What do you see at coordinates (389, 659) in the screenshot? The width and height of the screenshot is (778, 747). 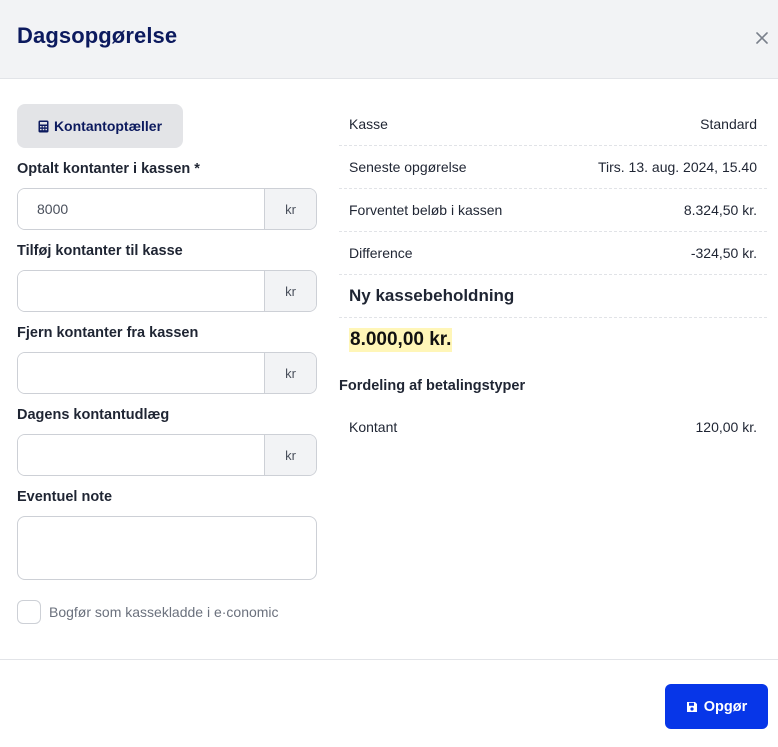 I see `footer-divider` at bounding box center [389, 659].